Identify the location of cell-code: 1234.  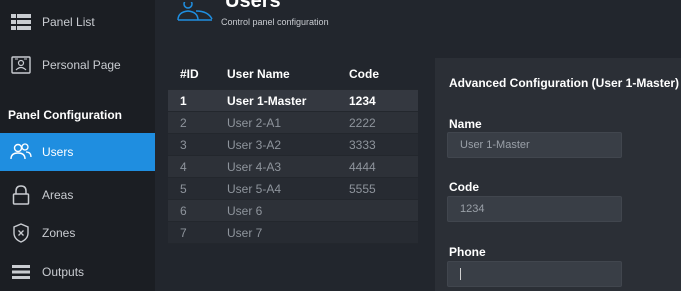
(362, 100).